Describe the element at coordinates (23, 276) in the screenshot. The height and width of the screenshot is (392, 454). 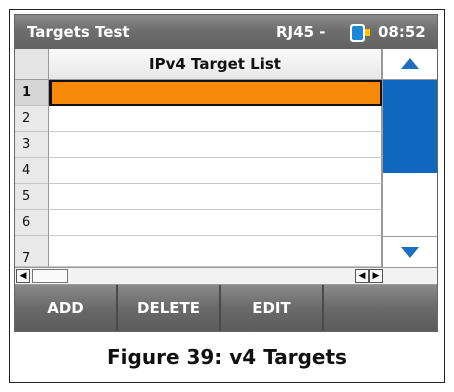
I see `scroll-left-button: ◀` at that location.